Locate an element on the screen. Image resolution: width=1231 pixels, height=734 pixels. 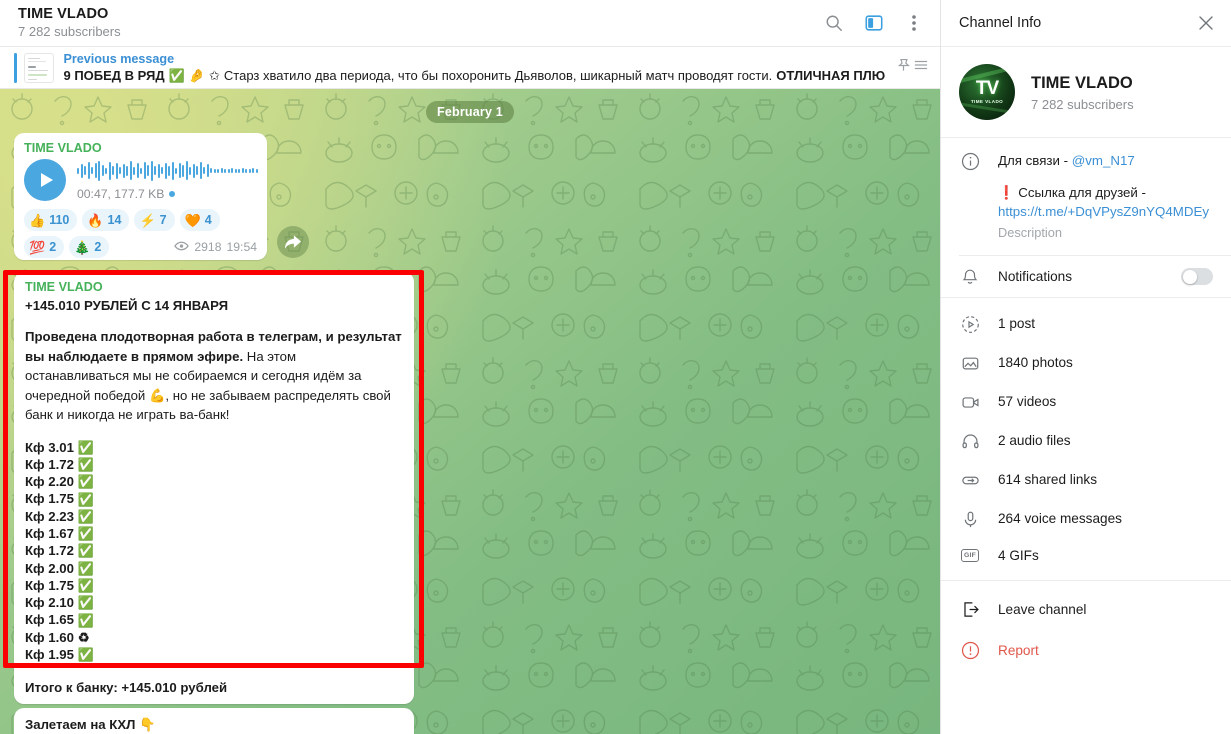
reaction-pill: ⚡ 7 is located at coordinates (154, 220).